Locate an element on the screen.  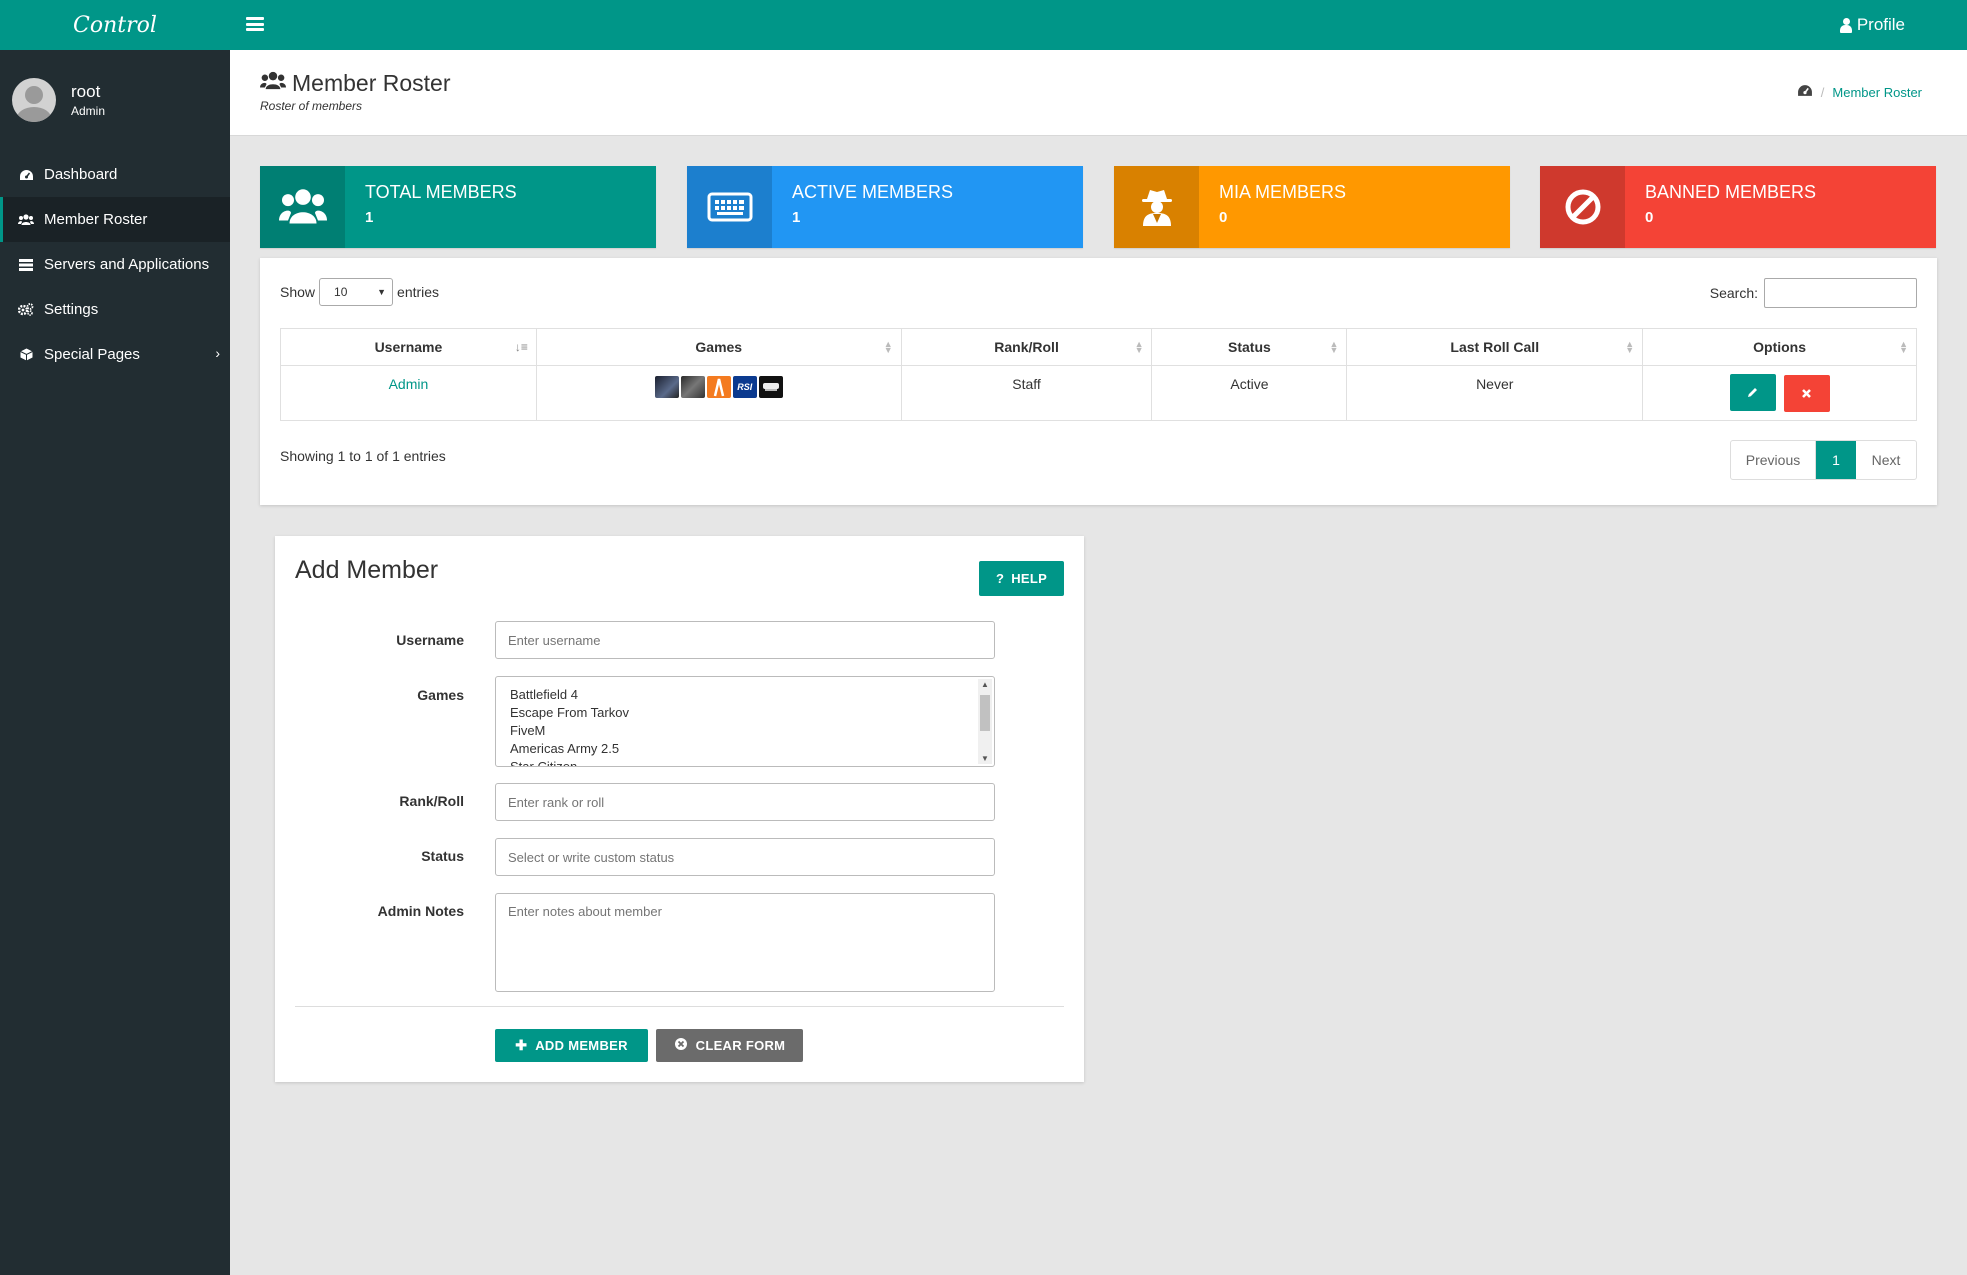
stat-active-members: ACTIVE MEMBERS 1 is located at coordinates (885, 207).